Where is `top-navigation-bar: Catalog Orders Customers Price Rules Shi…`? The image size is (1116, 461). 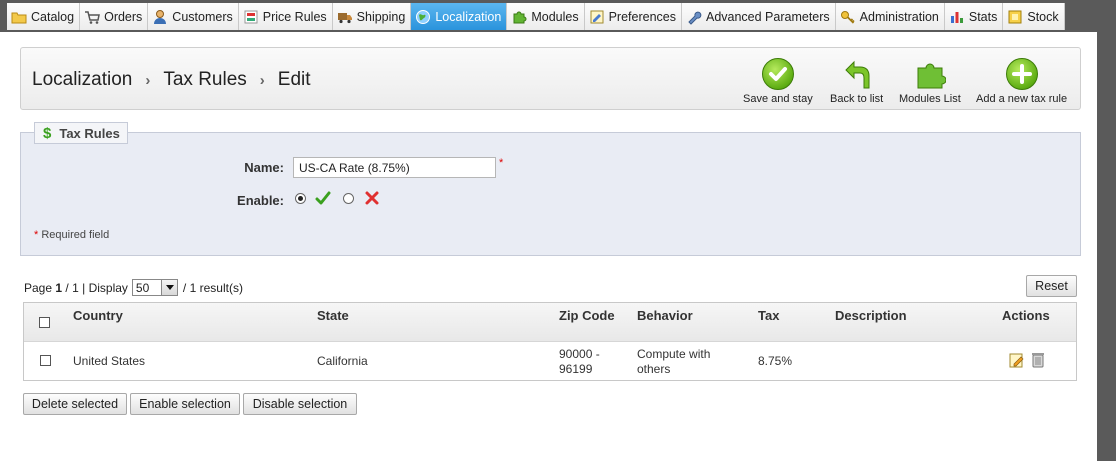
top-navigation-bar: Catalog Orders Customers Price Rules Shi… is located at coordinates (558, 16).